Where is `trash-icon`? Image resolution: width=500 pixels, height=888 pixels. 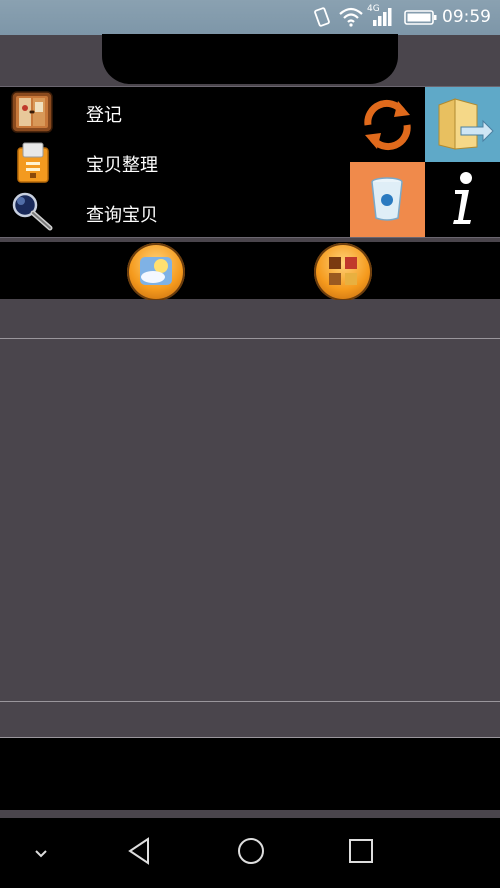
trash-icon is located at coordinates (387, 199).